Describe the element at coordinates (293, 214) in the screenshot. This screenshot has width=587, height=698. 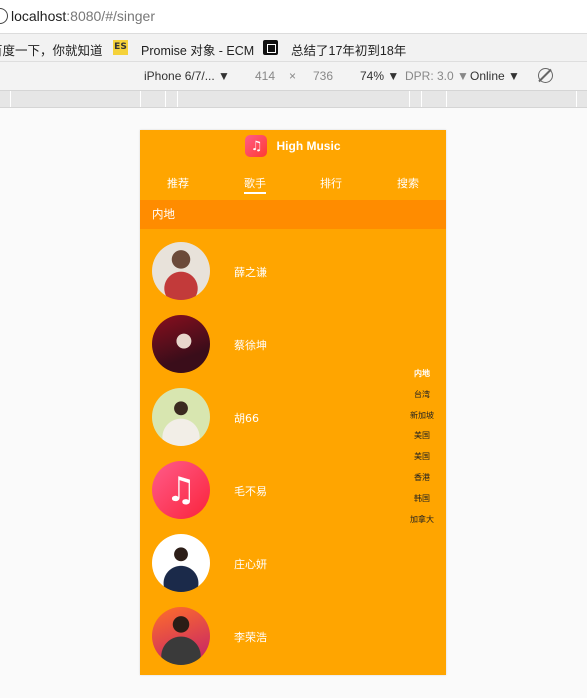
I see `group-title: 内地` at that location.